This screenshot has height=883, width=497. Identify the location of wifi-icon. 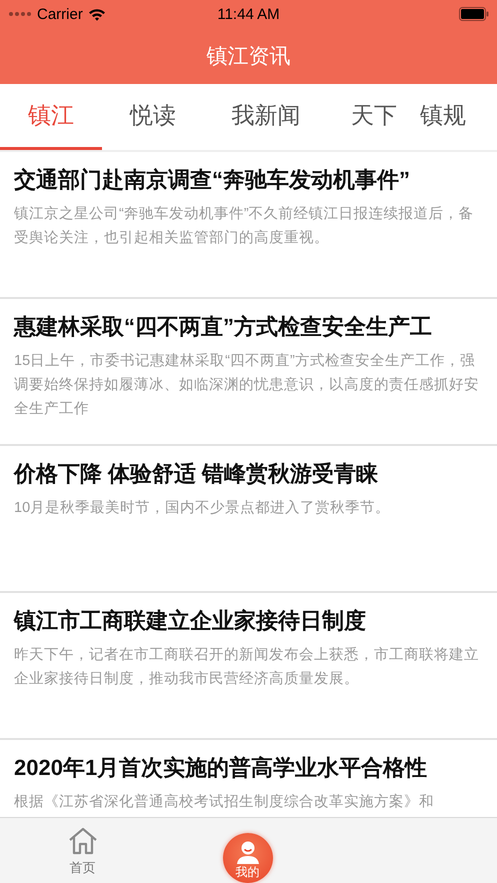
(97, 14).